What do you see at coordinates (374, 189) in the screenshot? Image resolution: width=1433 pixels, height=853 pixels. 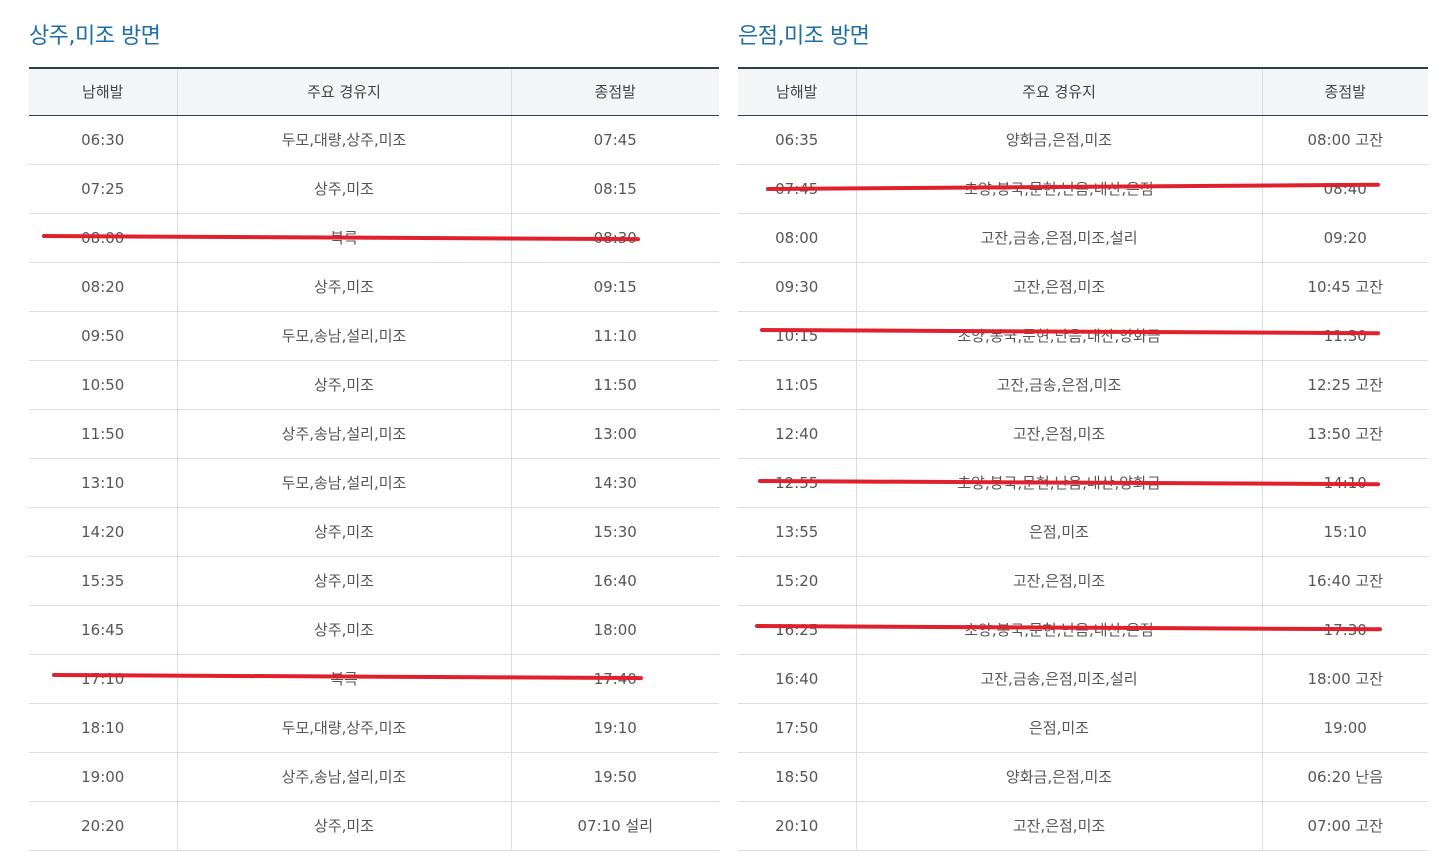 I see `table-row: 07:25 상주,미조 08:15` at bounding box center [374, 189].